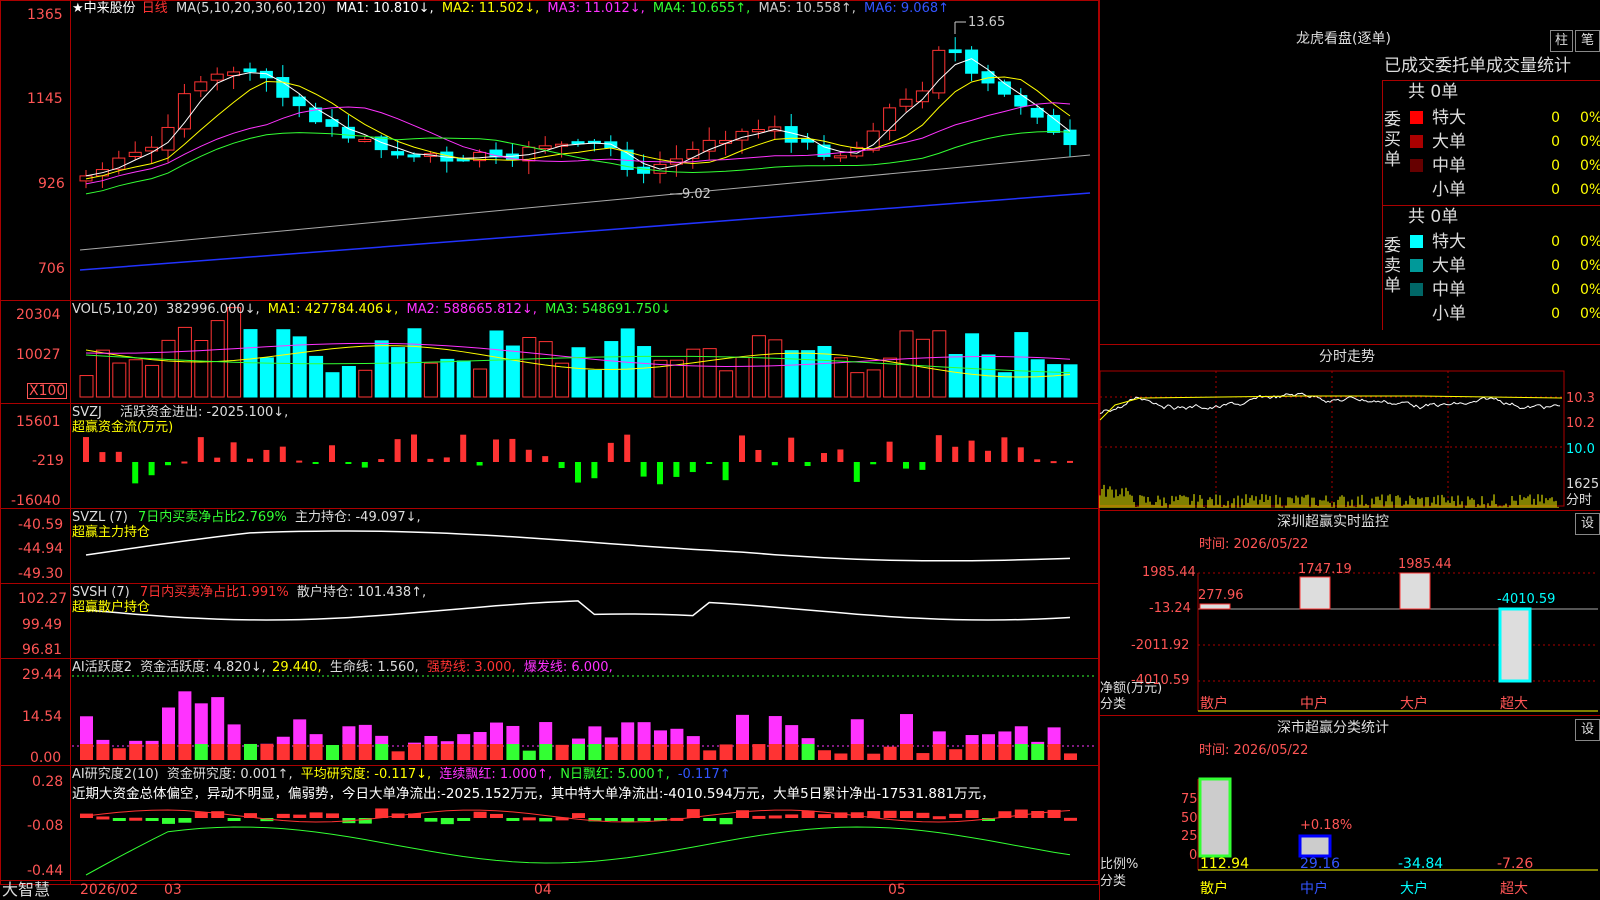 This screenshot has height=900, width=1600. What do you see at coordinates (615, 774) in the screenshot?
I see `ai2-d4: N日飘红: 5.000↑,` at bounding box center [615, 774].